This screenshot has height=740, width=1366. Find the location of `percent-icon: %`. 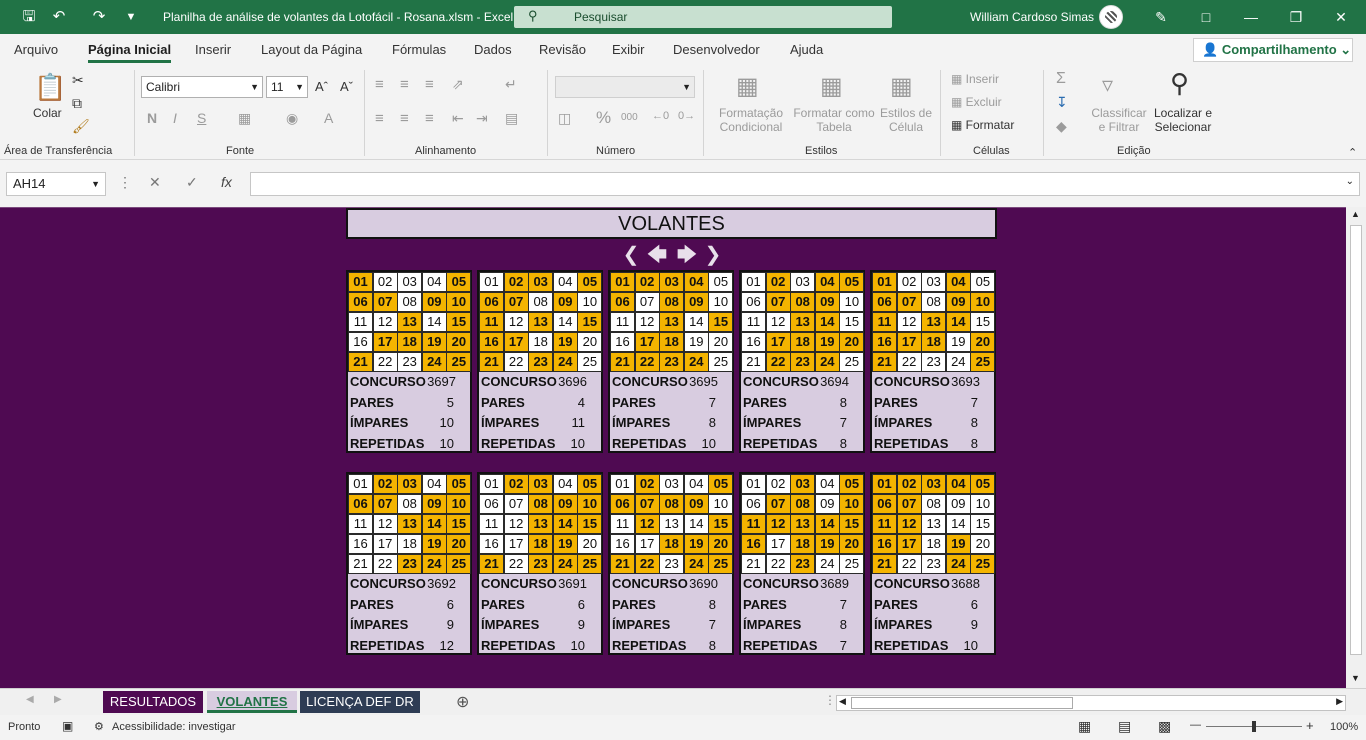

percent-icon: % is located at coordinates (603, 118).